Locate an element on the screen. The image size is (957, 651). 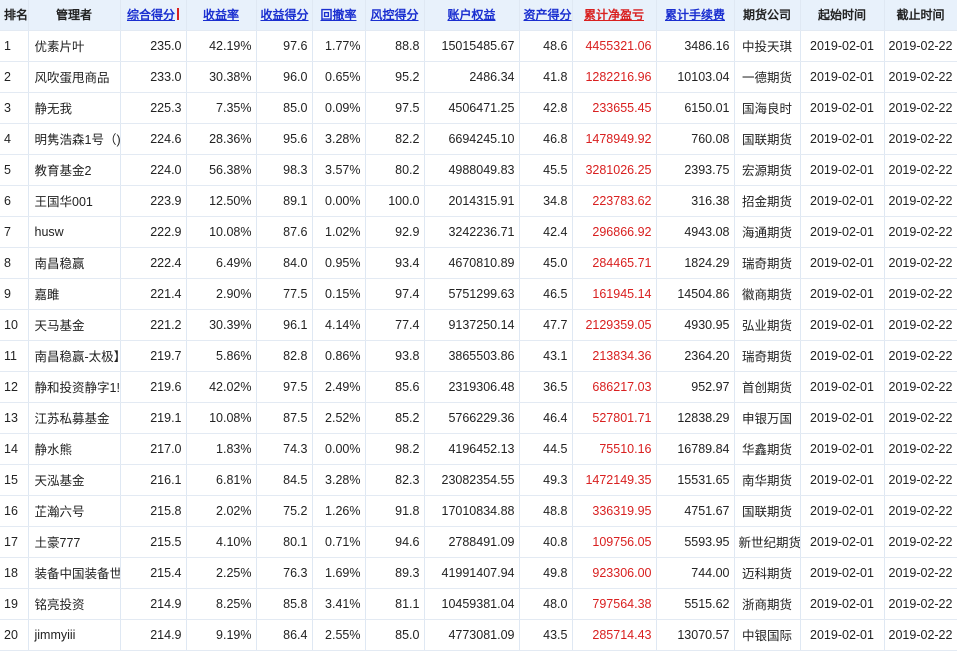
total-score-cell: 214.9 is located at coordinates (153, 604).